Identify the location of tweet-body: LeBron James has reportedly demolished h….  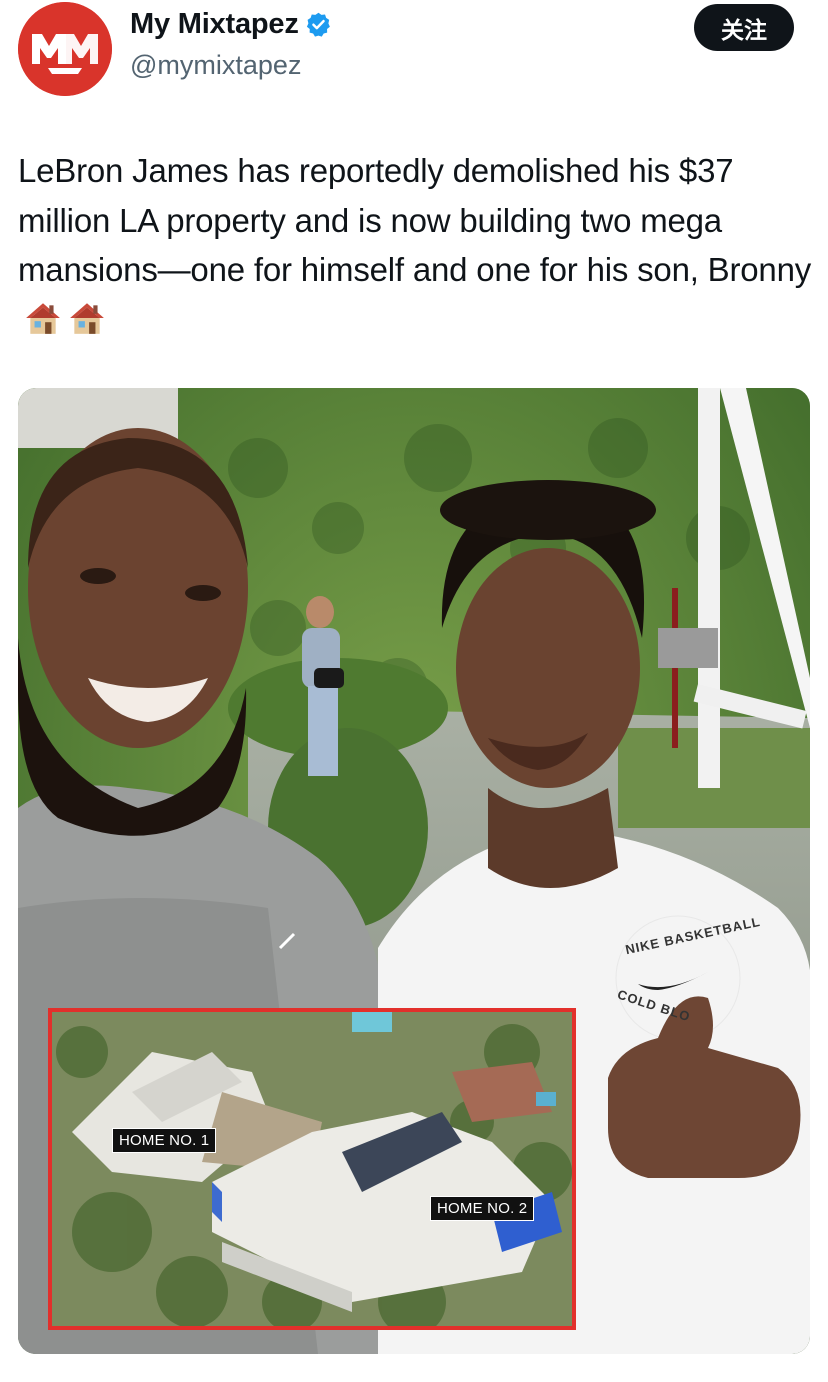
(415, 220).